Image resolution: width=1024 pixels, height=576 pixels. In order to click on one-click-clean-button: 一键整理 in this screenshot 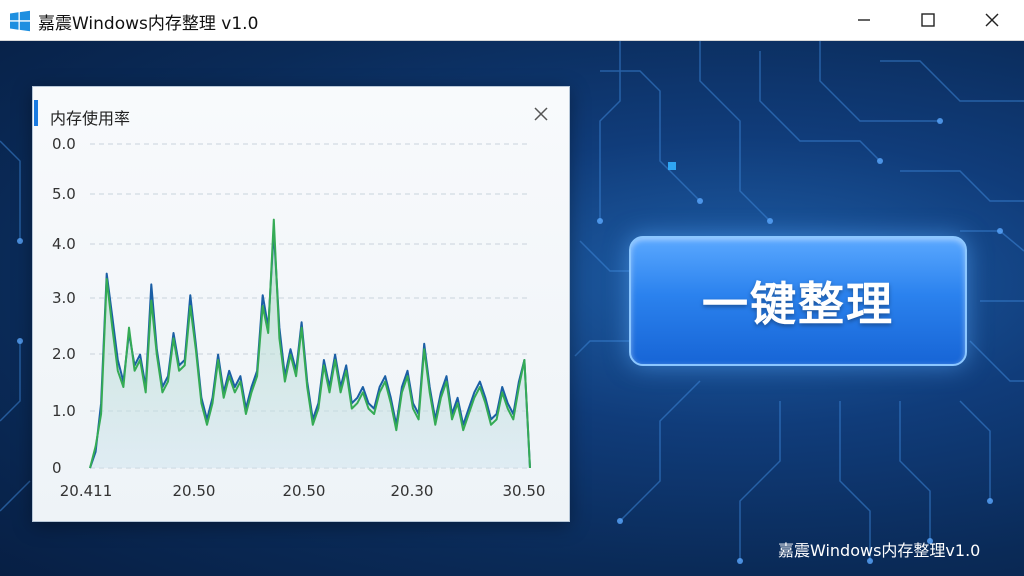, I will do `click(798, 301)`.